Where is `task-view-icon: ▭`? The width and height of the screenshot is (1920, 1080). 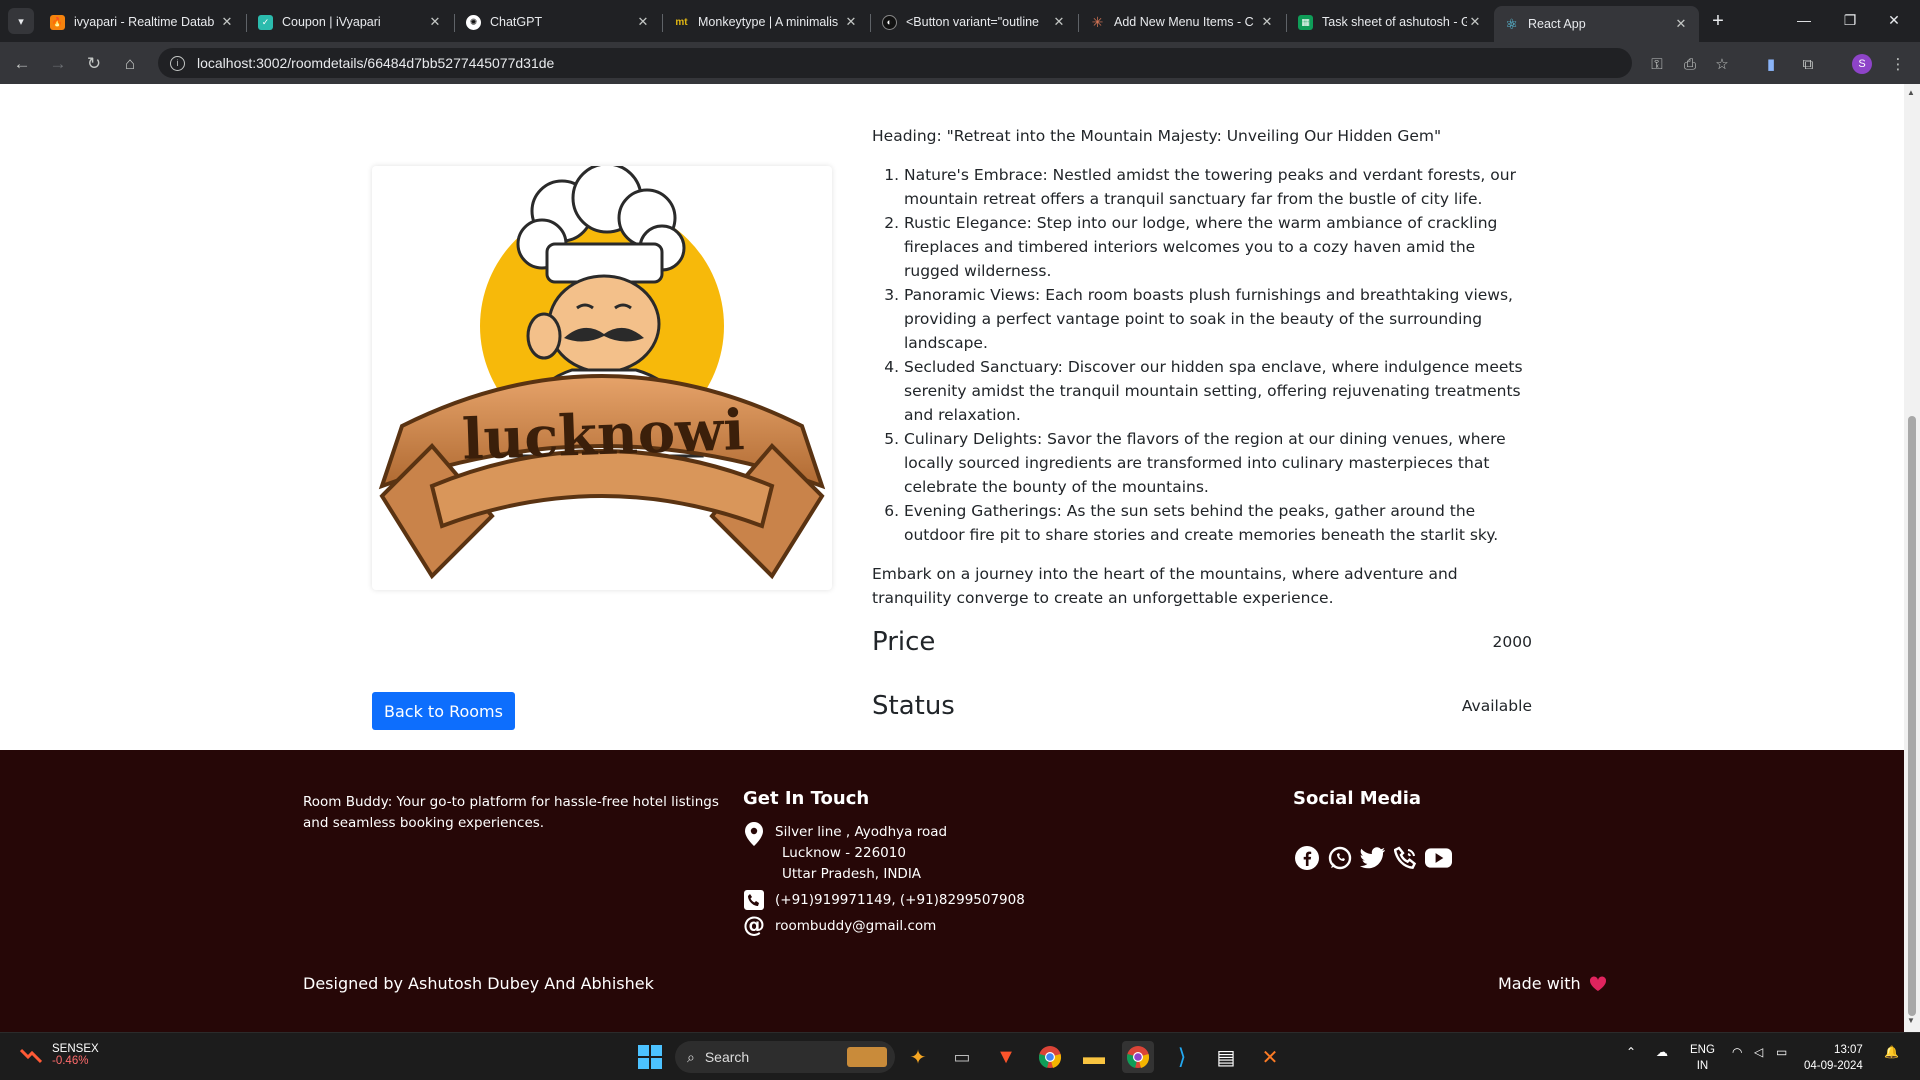 task-view-icon: ▭ is located at coordinates (962, 1057).